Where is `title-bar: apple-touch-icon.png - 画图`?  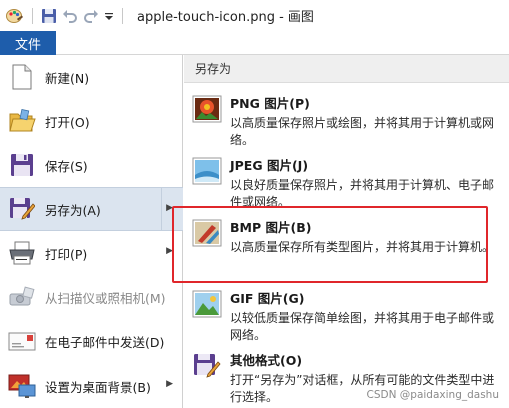
title-bar: apple-touch-icon.png - 画图 is located at coordinates (254, 15).